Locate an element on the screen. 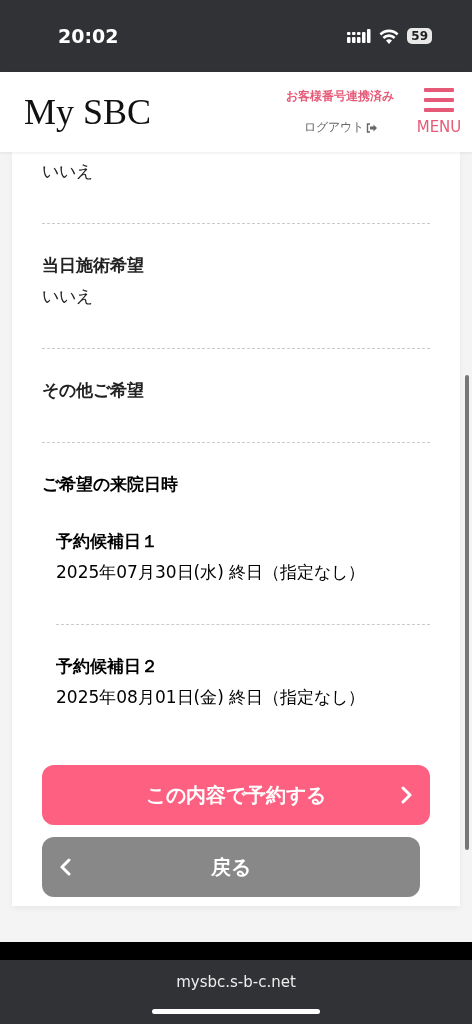 This screenshot has height=1024, width=472. signal-icon is located at coordinates (359, 36).